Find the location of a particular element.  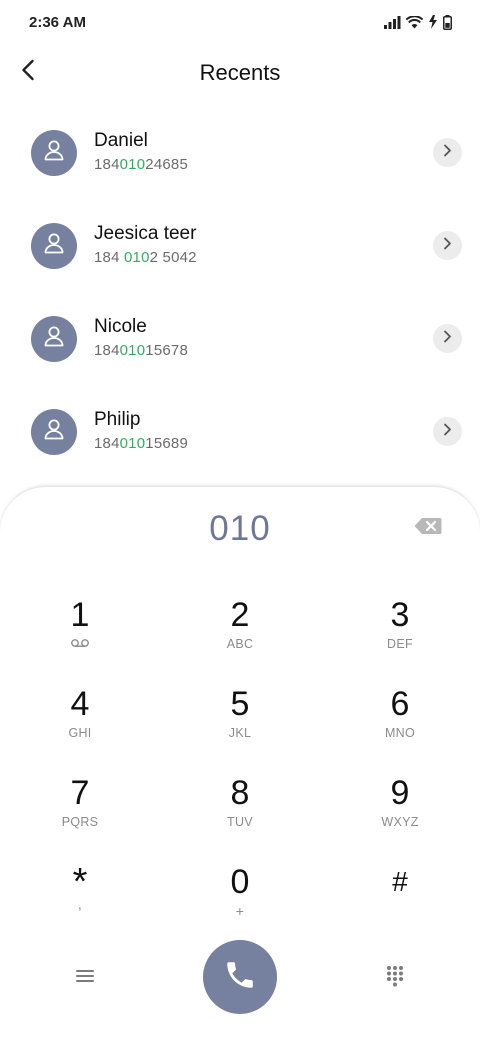

key-9: 9 WXYZ is located at coordinates (400, 817).